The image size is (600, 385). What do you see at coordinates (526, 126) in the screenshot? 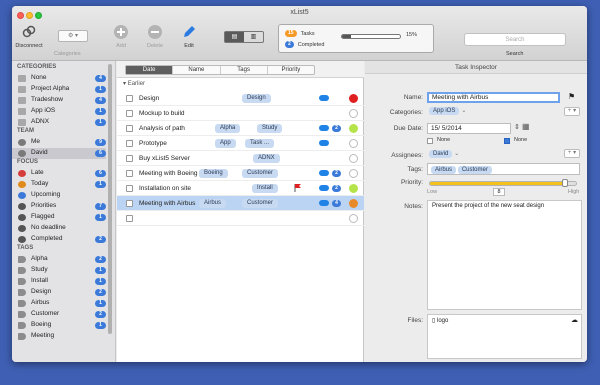
I see `calendar-icon: ▦` at bounding box center [526, 126].